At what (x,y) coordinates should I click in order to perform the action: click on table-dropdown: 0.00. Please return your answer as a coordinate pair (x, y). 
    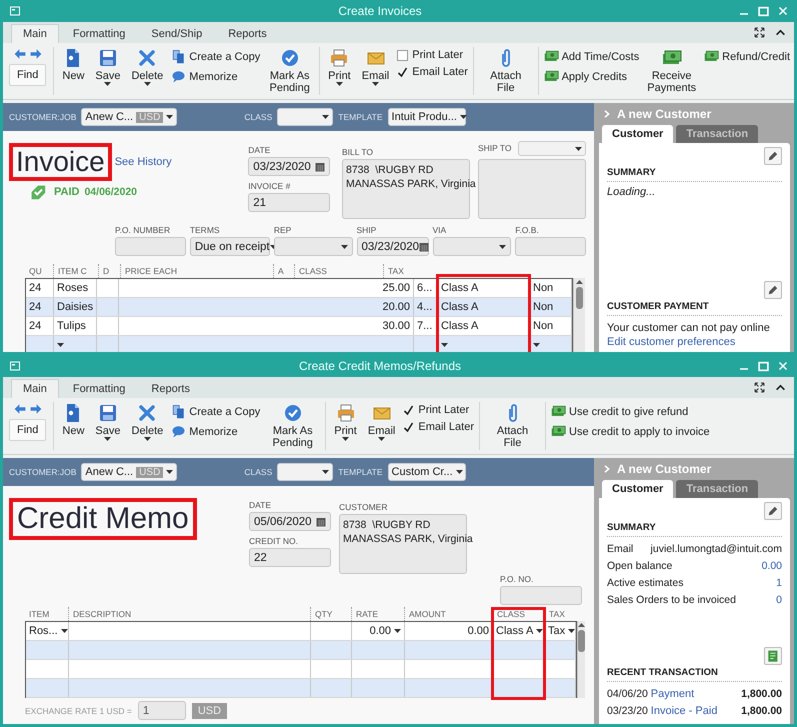
    Looking at the image, I should click on (378, 631).